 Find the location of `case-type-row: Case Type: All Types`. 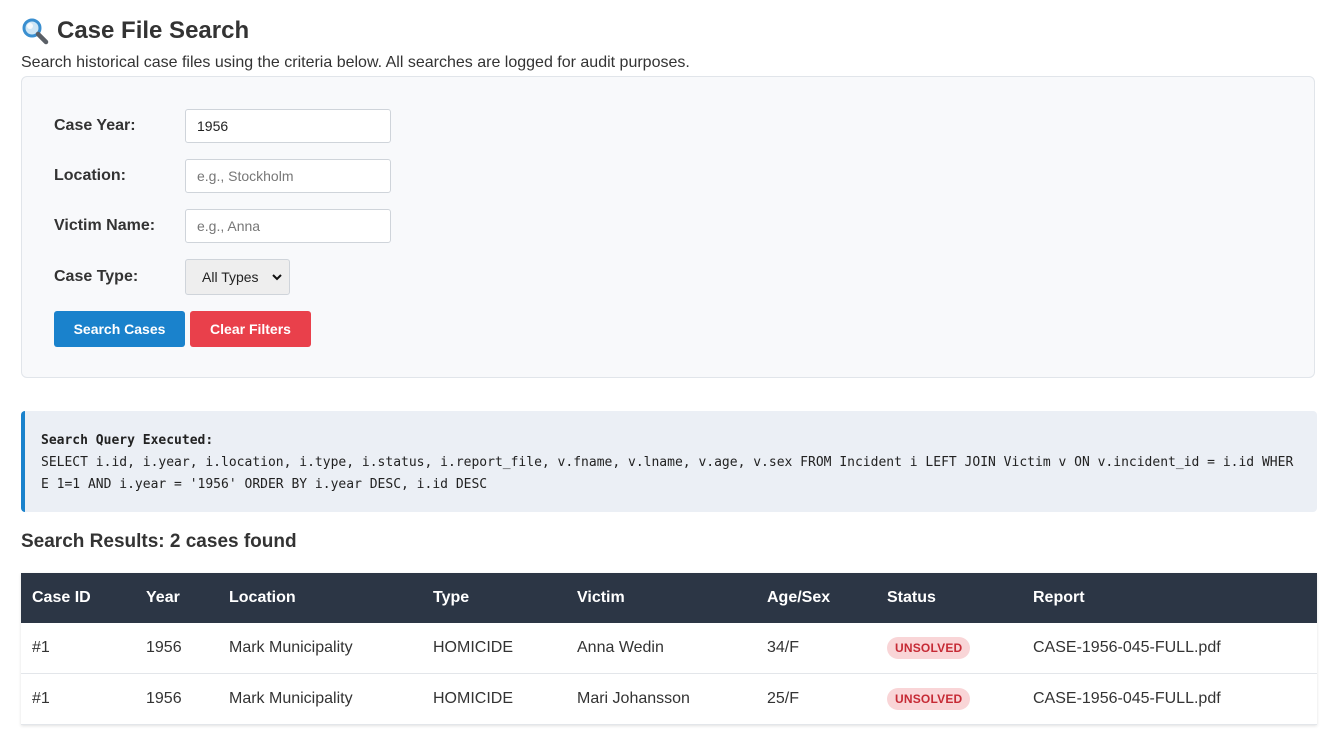

case-type-row: Case Type: All Types is located at coordinates (172, 277).